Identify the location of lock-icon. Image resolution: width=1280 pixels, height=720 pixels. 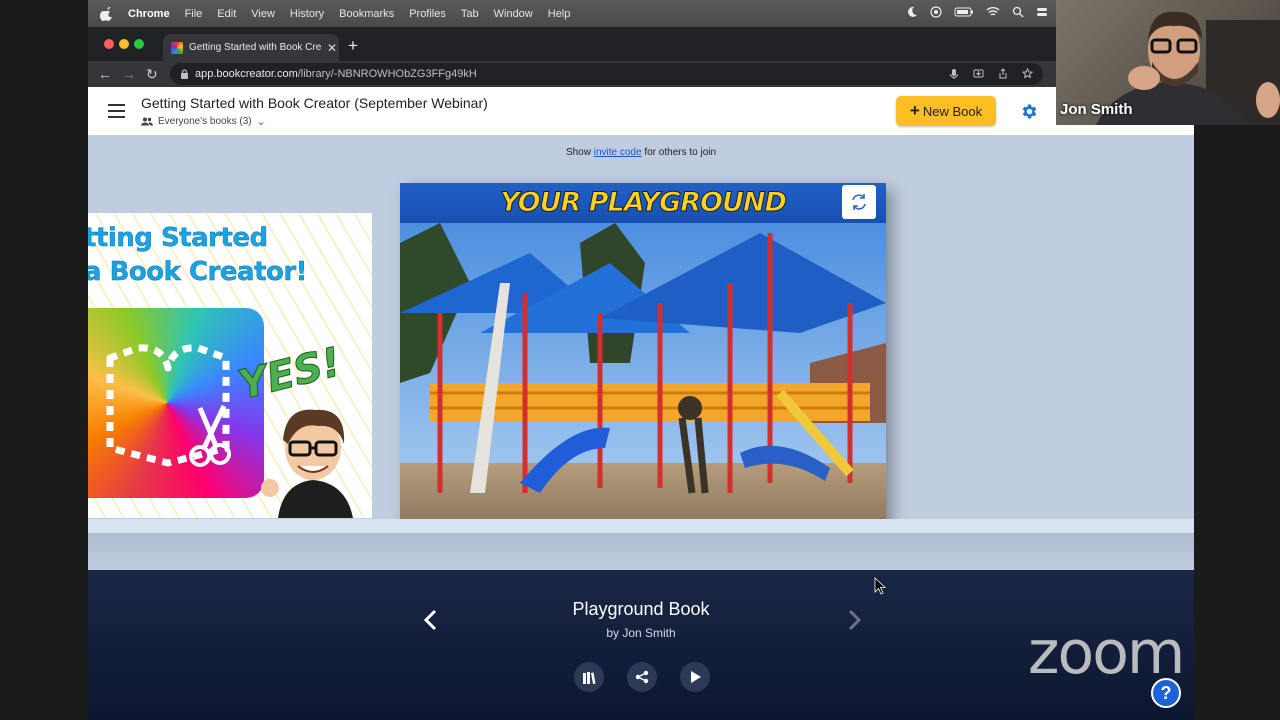
(184, 74).